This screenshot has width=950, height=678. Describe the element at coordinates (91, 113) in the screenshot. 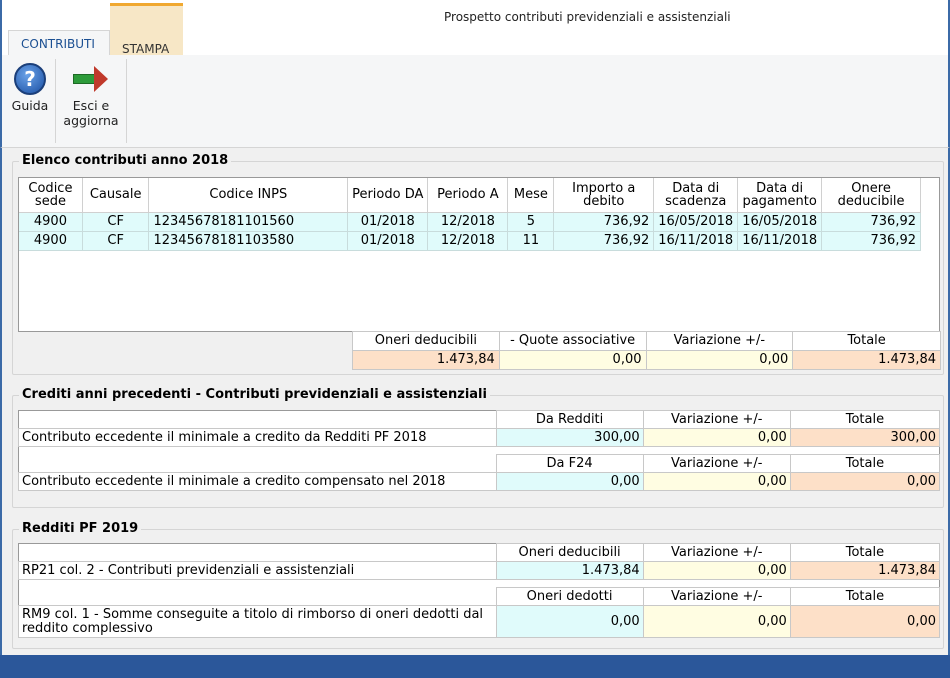

I see `esci-label: Esci e aggiorna` at that location.